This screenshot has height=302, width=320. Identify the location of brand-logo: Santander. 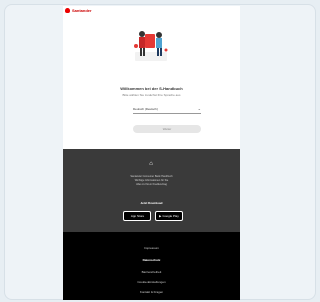
(78, 10).